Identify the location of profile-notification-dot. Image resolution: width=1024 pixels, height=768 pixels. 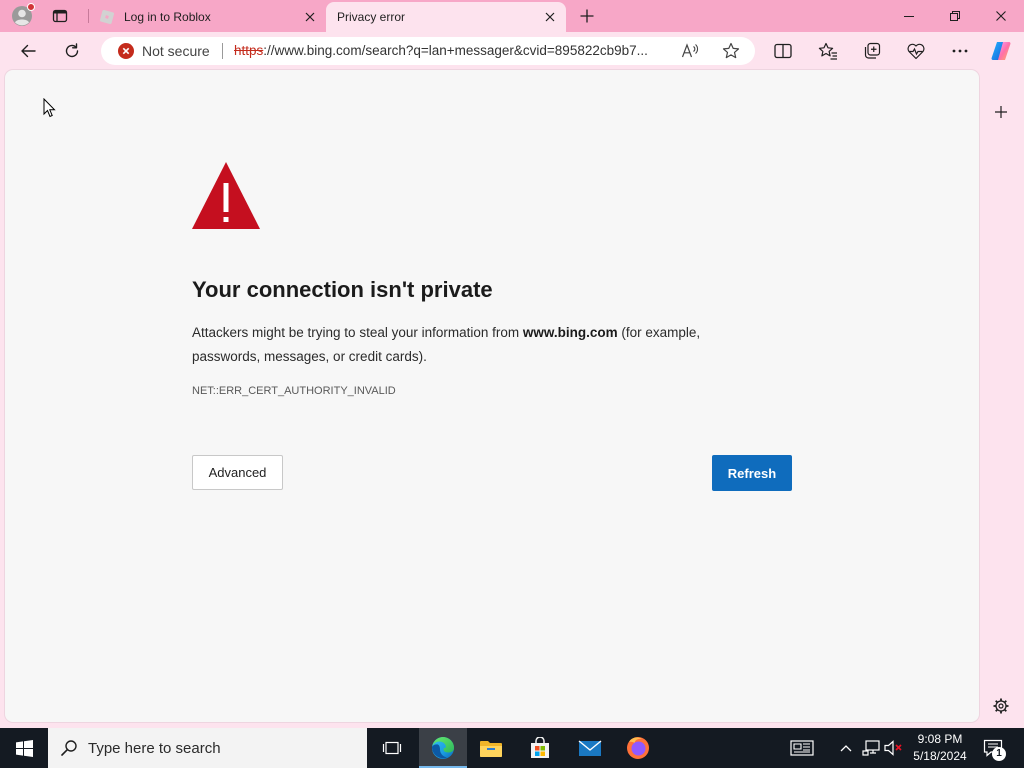
(31, 7).